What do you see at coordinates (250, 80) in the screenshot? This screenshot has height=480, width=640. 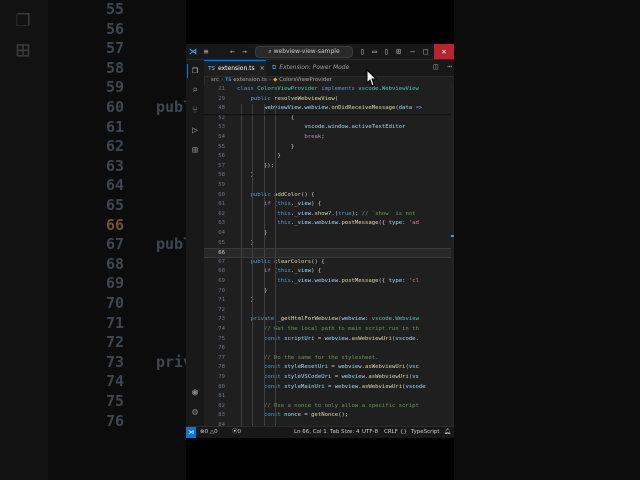 I see `breadcrumb-file: extension.ts` at bounding box center [250, 80].